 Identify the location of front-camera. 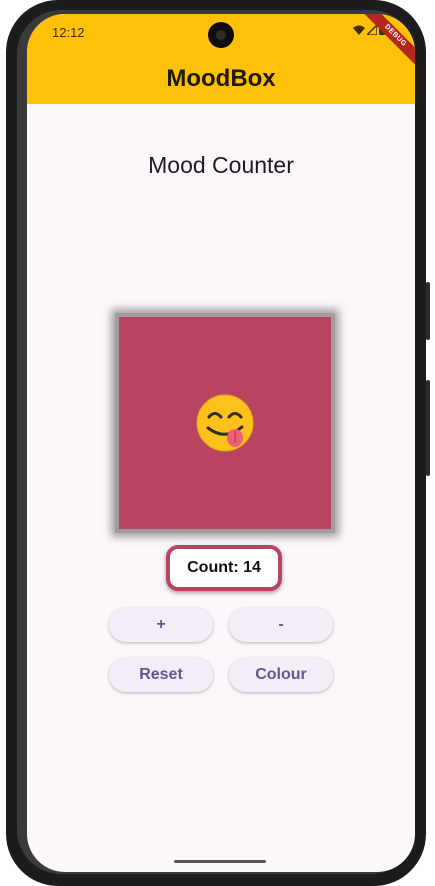
(221, 35).